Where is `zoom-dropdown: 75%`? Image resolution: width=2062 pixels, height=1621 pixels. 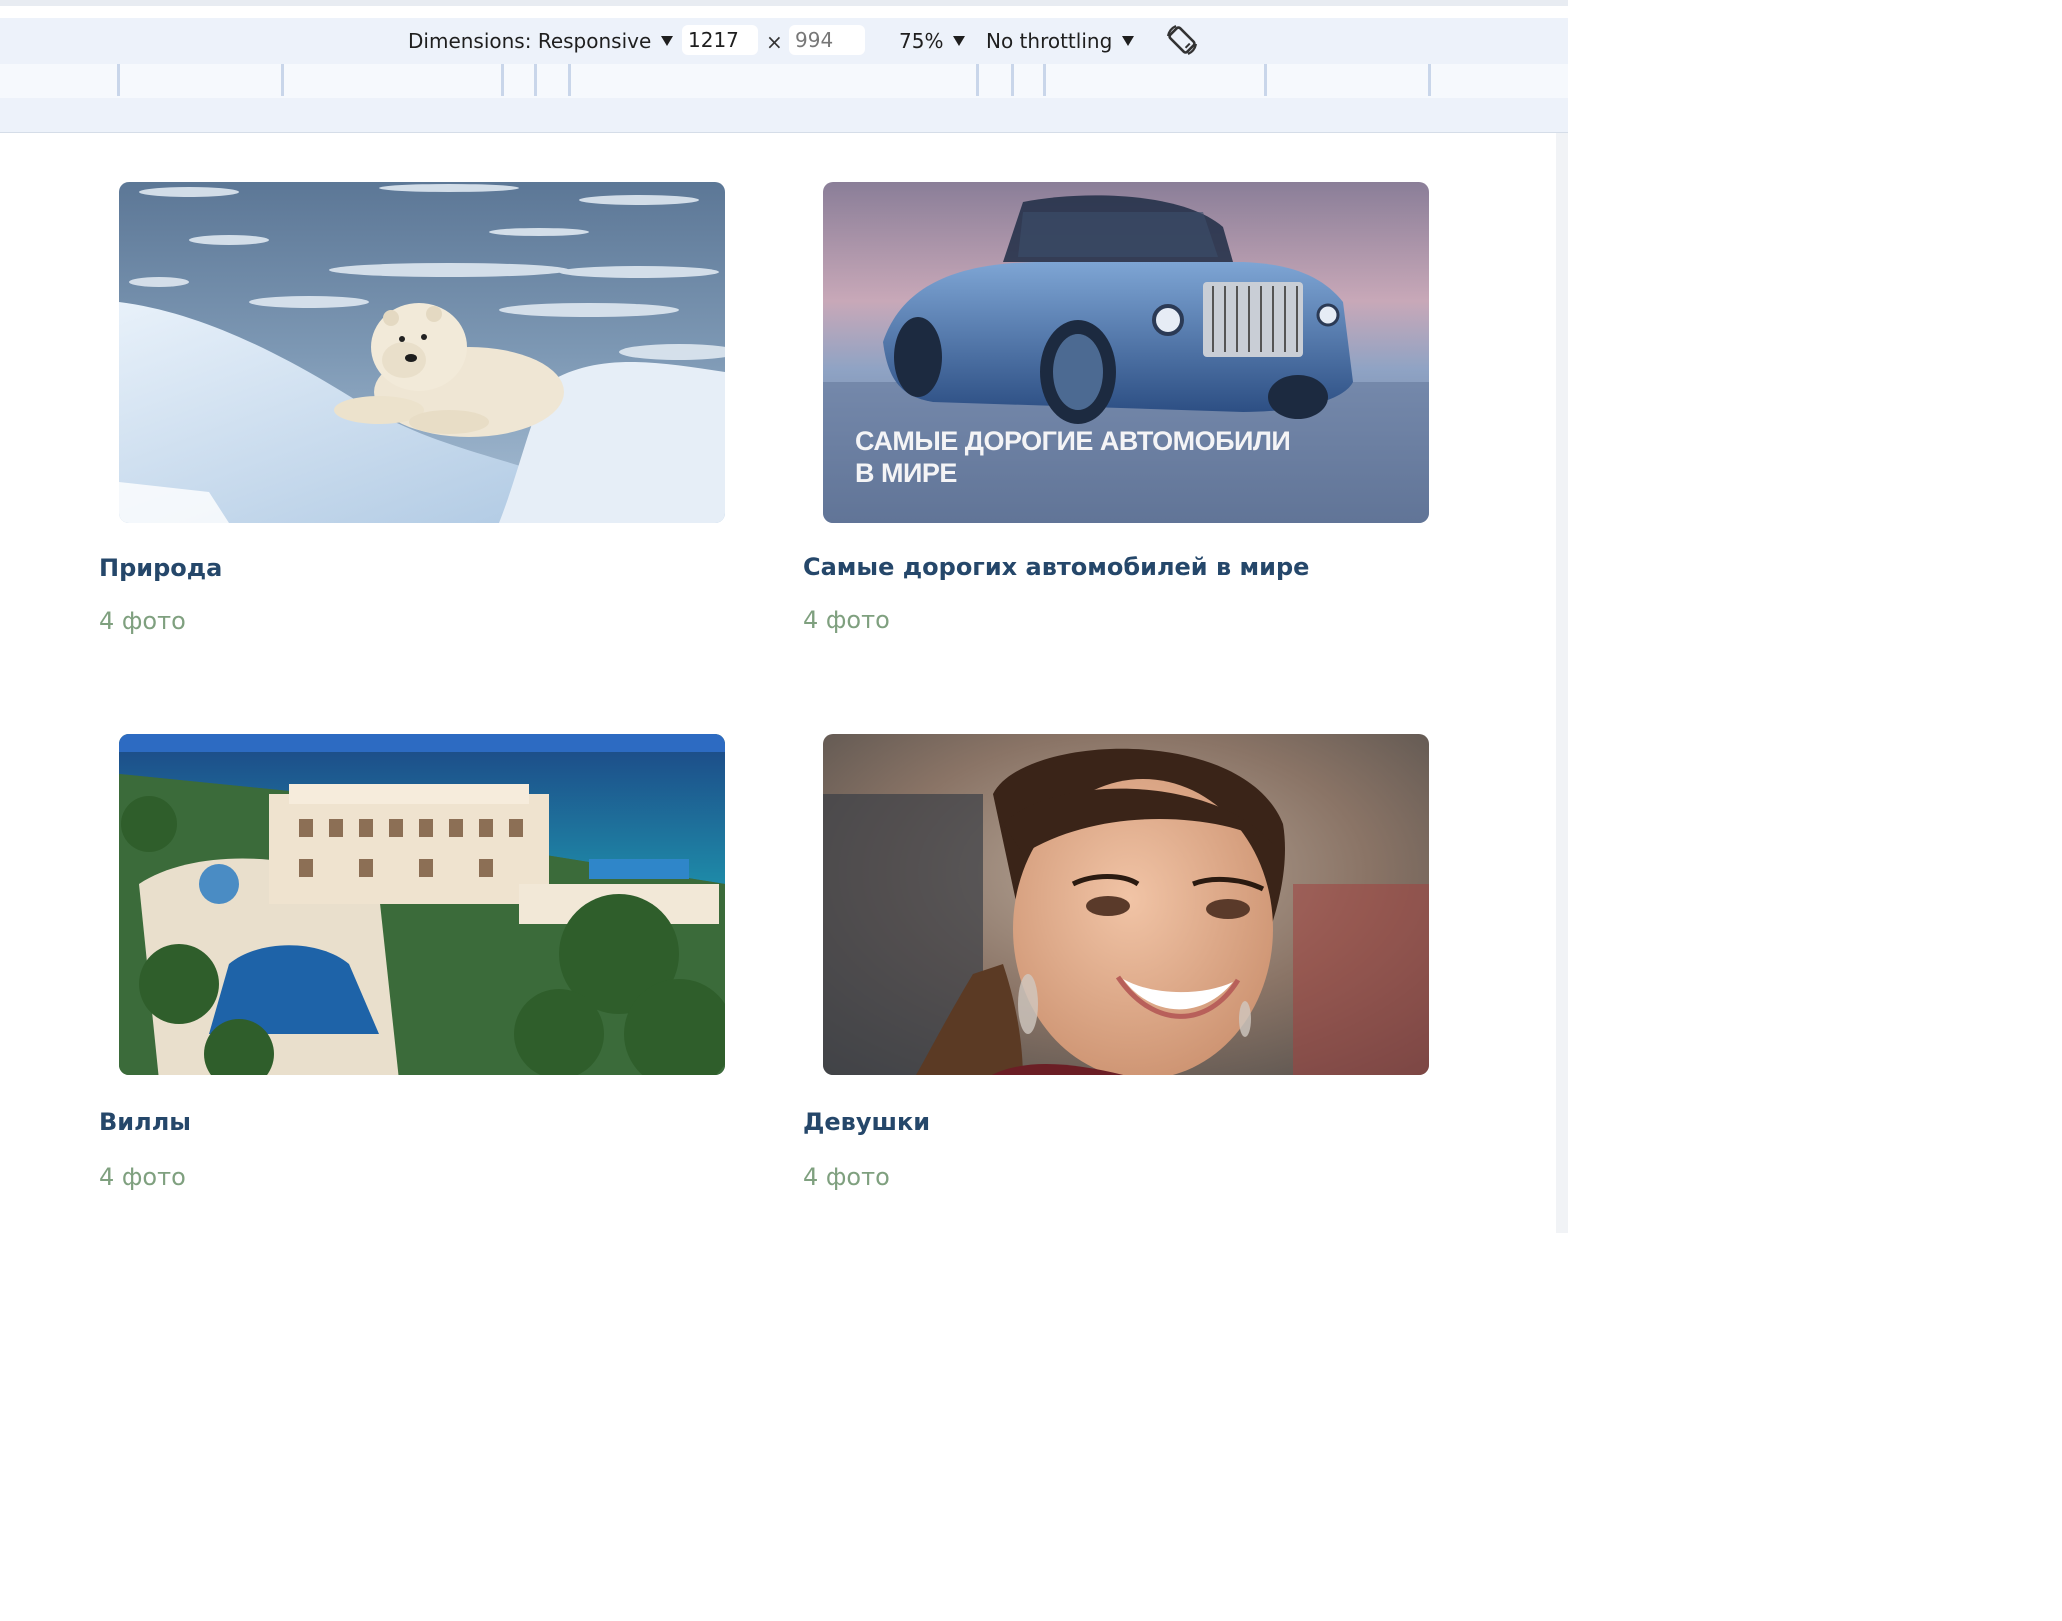
zoom-dropdown: 75% is located at coordinates (932, 41).